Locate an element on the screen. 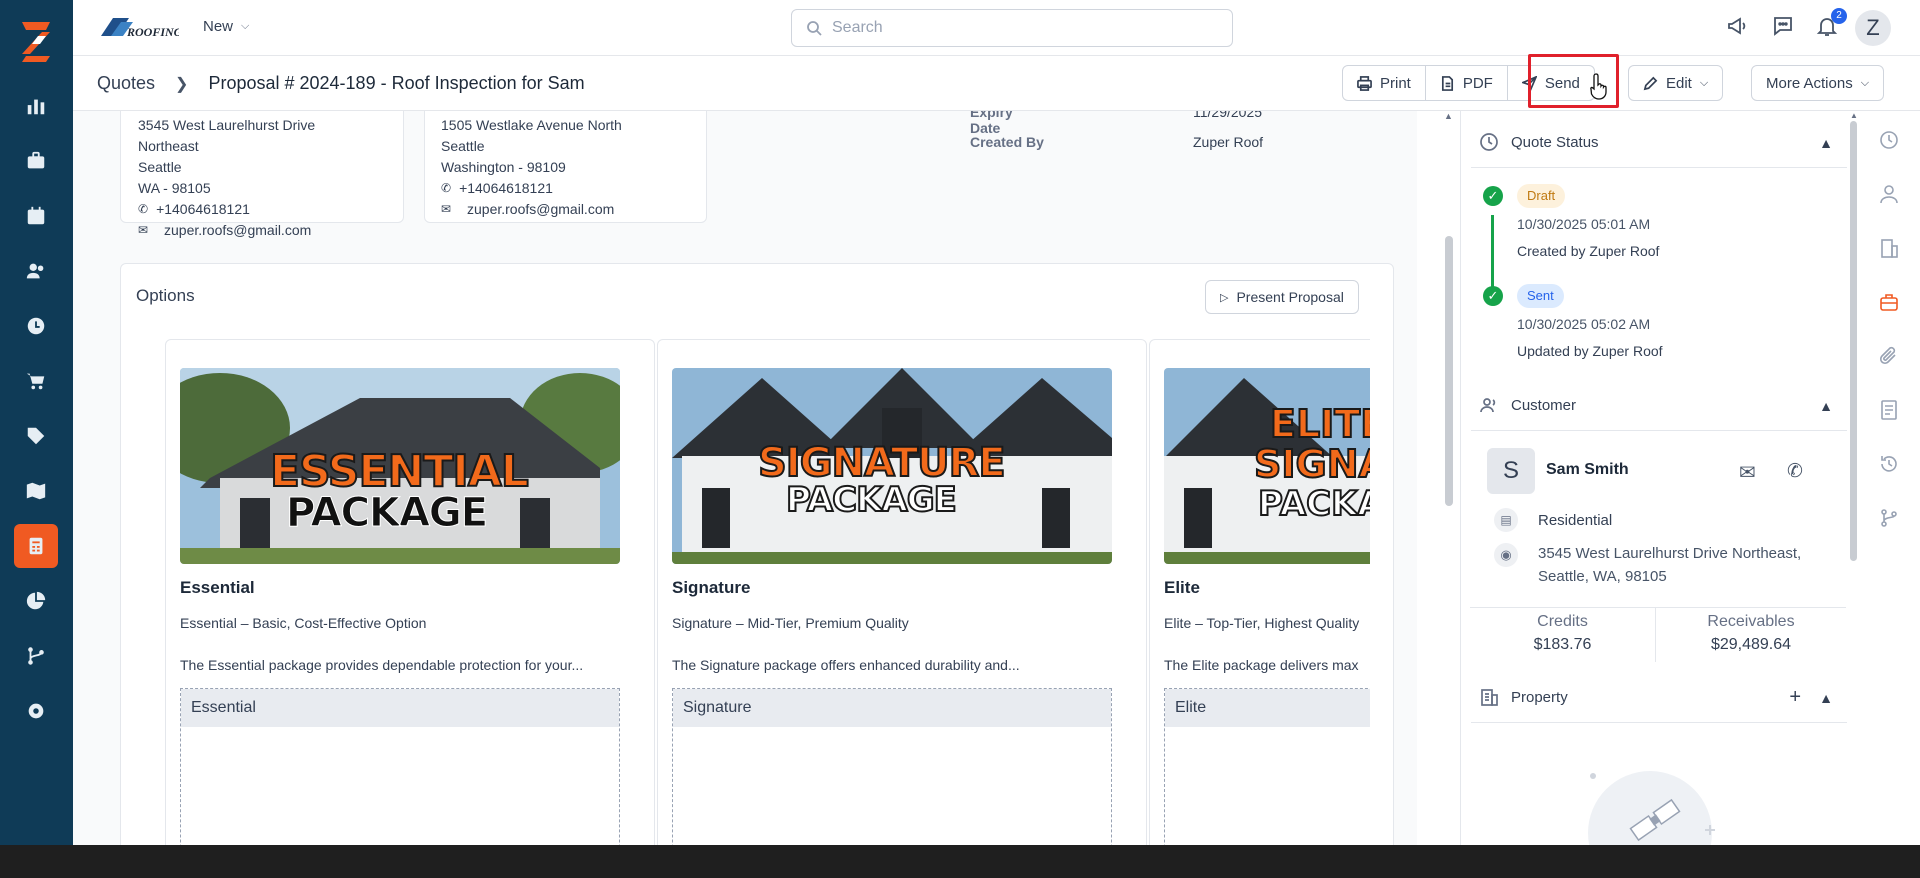  status-time: 10/30/2025 05:01 AM is located at coordinates (1584, 224).